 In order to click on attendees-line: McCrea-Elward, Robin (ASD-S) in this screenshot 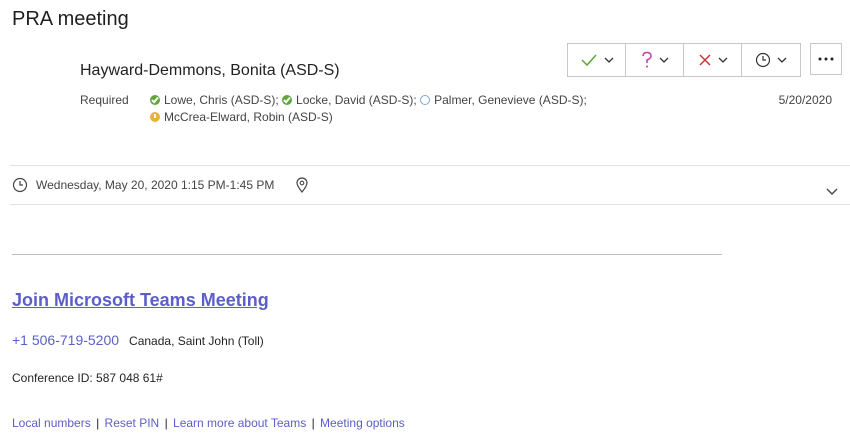, I will do `click(241, 117)`.